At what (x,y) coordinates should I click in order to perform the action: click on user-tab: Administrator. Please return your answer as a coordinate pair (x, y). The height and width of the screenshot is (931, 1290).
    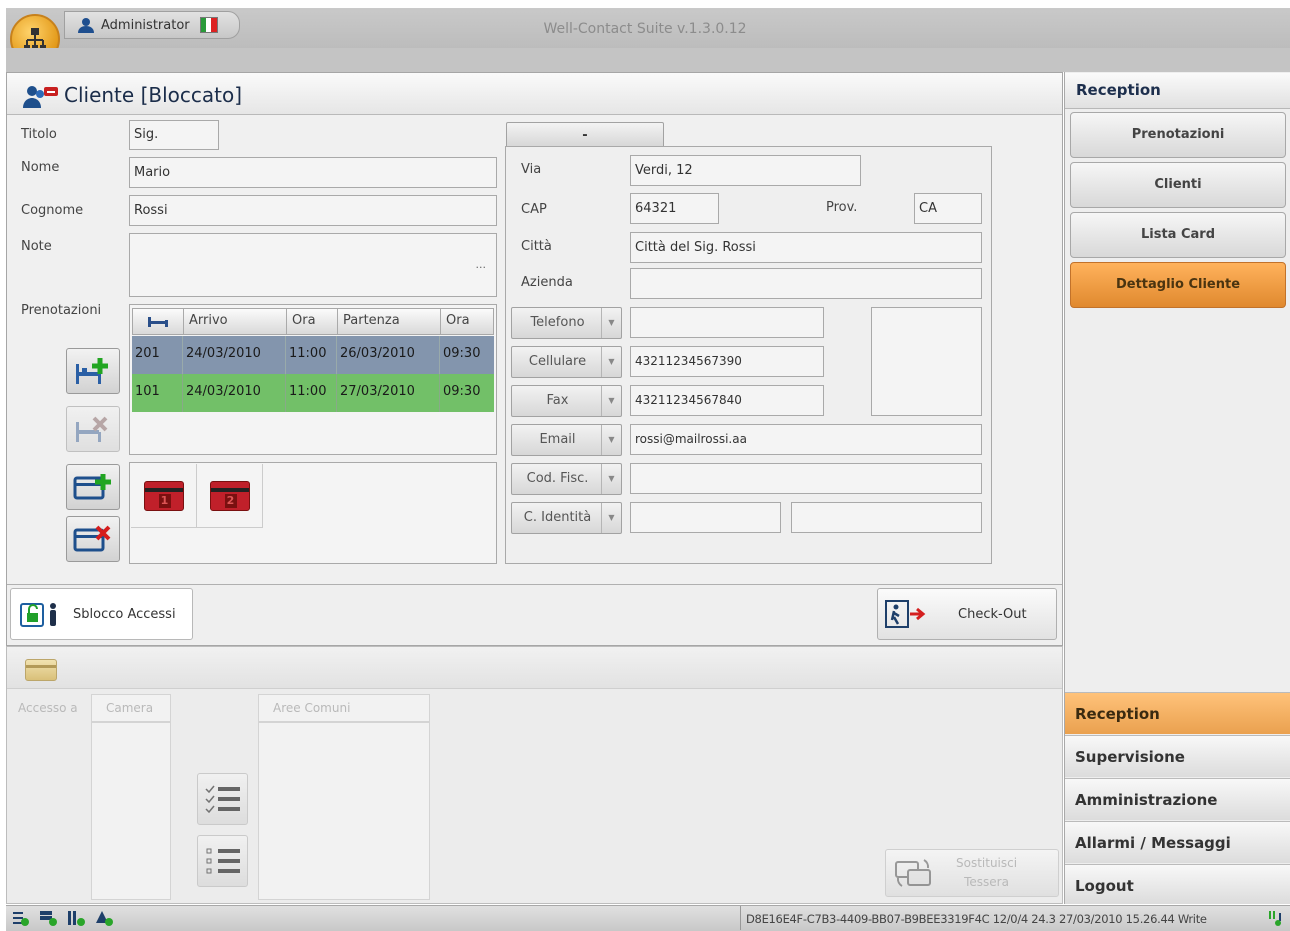
    Looking at the image, I should click on (152, 25).